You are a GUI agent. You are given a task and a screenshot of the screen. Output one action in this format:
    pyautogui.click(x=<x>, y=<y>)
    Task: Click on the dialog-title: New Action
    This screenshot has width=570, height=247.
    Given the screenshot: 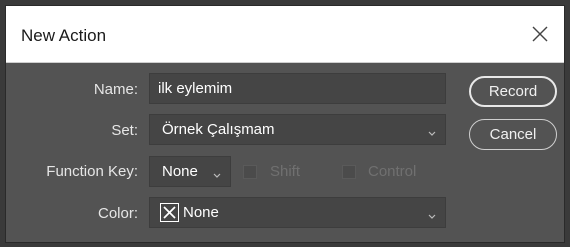 What is the action you would take?
    pyautogui.click(x=64, y=35)
    